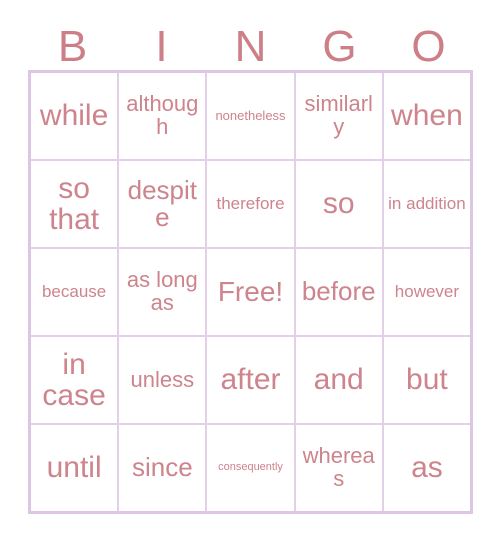 The width and height of the screenshot is (501, 544). Describe the element at coordinates (427, 292) in the screenshot. I see `bingo-cell: however` at that location.